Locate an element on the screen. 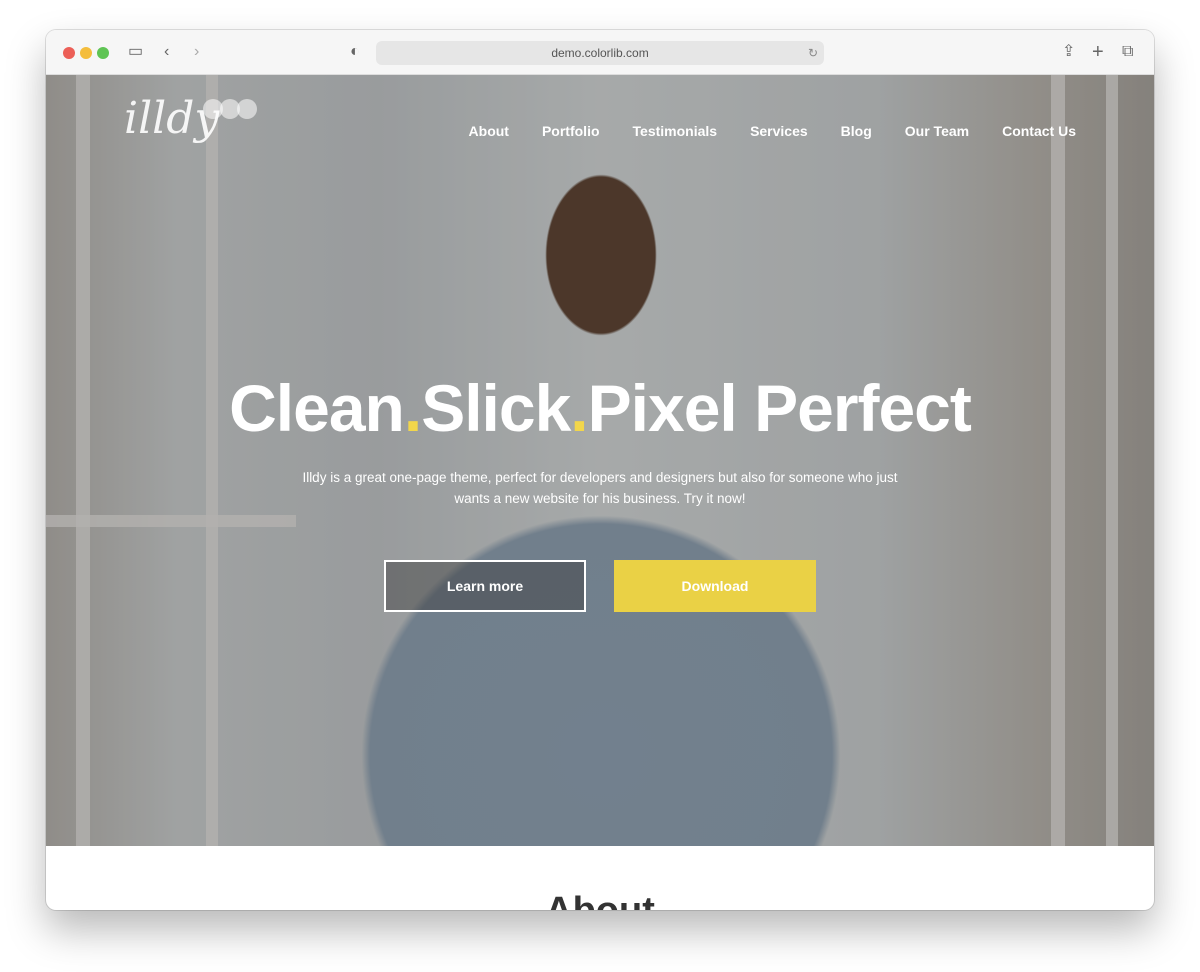  address-bar: demo.colorlib.com ↻ is located at coordinates (600, 53).